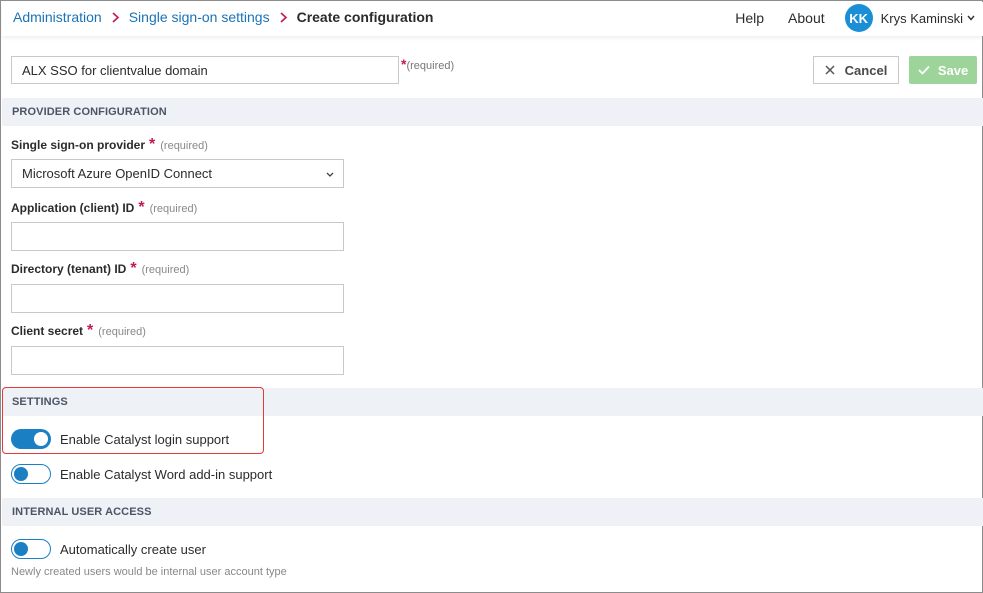 The width and height of the screenshot is (983, 593). I want to click on save-button: Save, so click(943, 70).